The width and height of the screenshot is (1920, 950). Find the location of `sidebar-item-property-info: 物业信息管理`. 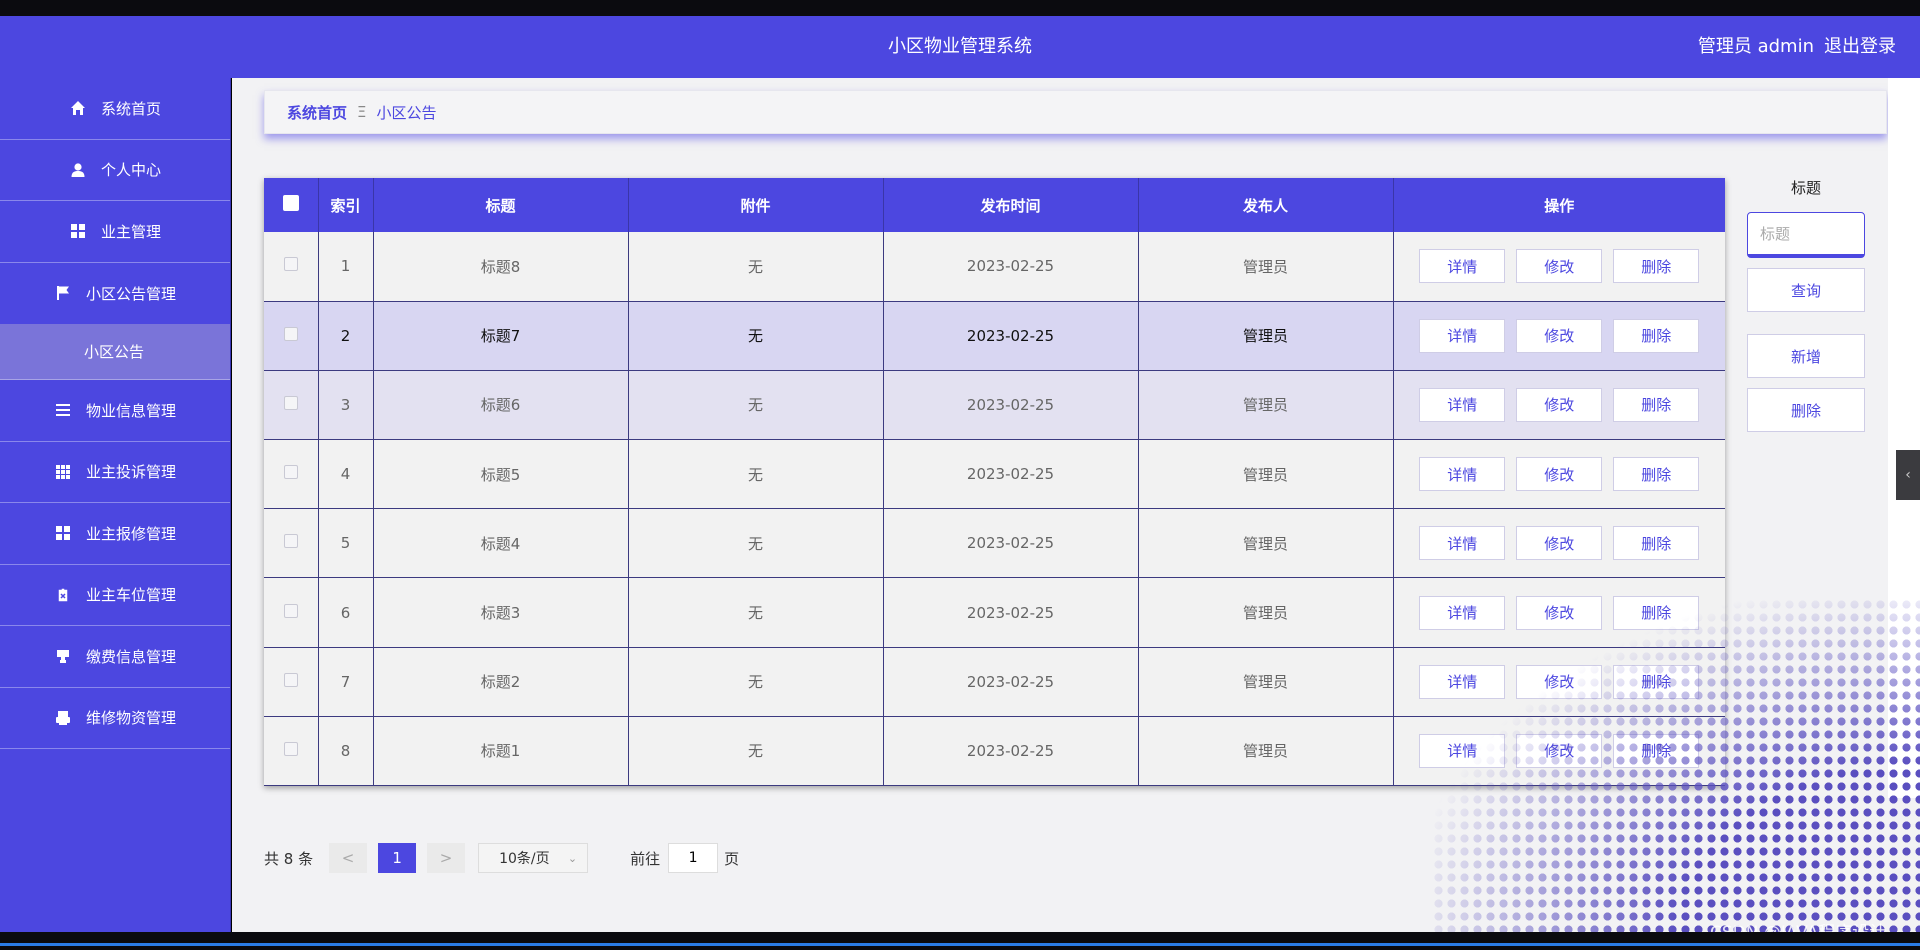

sidebar-item-property-info: 物业信息管理 is located at coordinates (115, 411).